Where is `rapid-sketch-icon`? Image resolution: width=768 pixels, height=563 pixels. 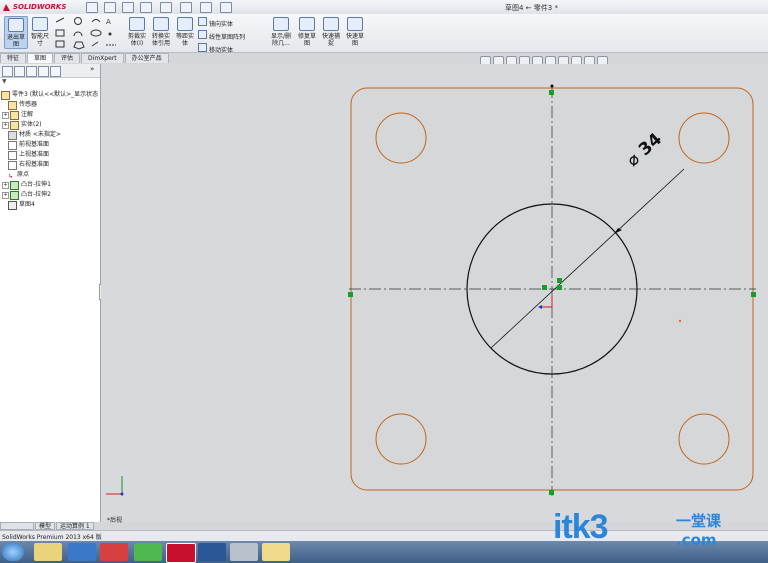
rapid-sketch-icon is located at coordinates (355, 24).